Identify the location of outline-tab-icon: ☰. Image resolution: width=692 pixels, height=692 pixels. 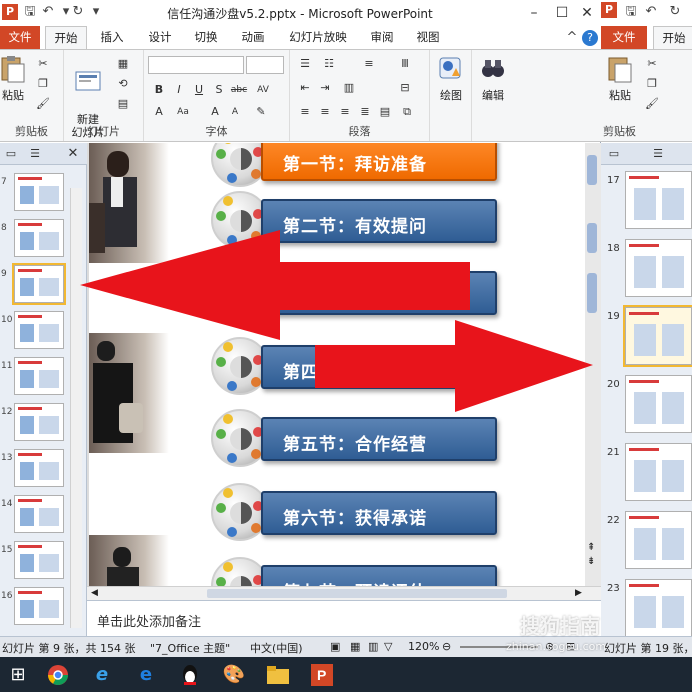
(35, 154).